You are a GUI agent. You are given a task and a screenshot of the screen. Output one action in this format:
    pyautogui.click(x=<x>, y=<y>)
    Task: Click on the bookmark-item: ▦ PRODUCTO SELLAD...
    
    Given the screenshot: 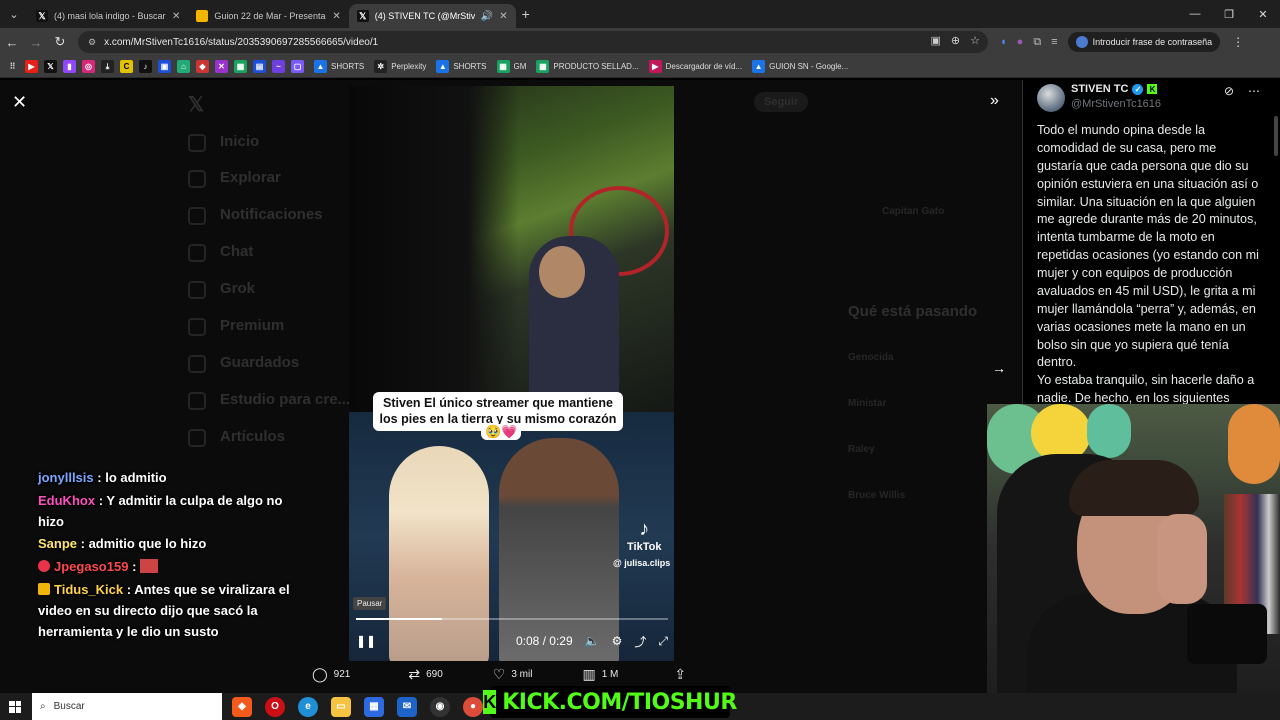 What is the action you would take?
    pyautogui.click(x=587, y=66)
    